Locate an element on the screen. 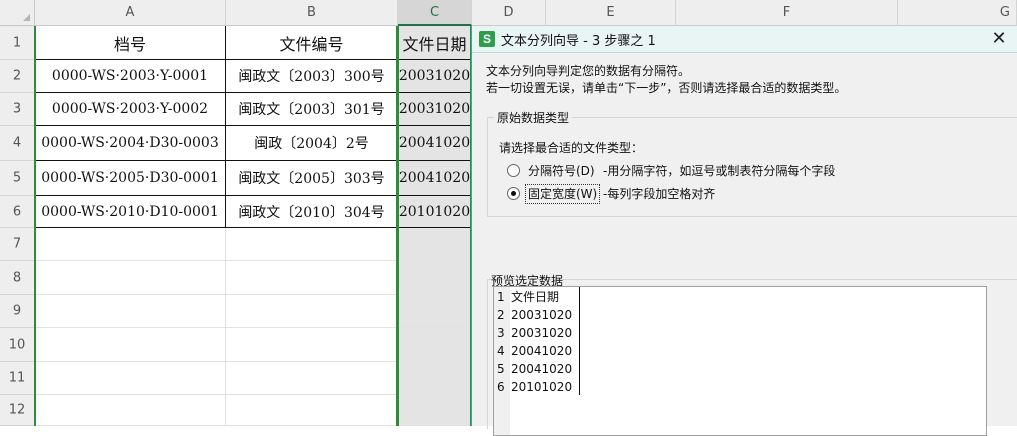 Image resolution: width=1017 pixels, height=436 pixels. cell-text: 0000-WS·2003·Y-0002 is located at coordinates (130, 109).